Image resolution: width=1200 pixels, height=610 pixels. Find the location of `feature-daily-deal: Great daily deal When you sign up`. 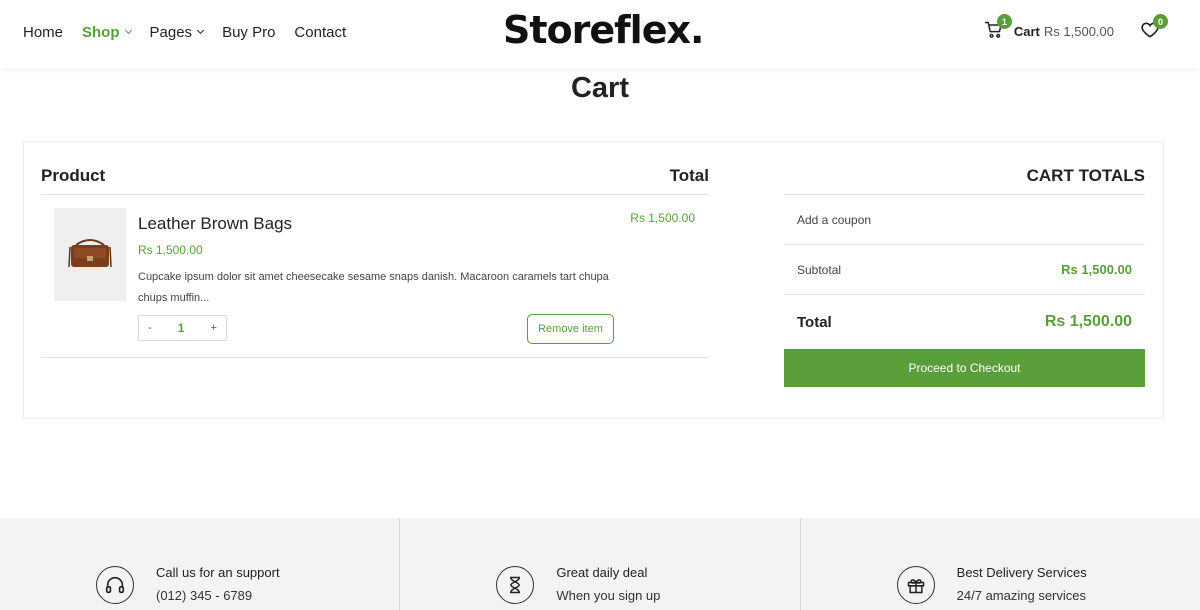

feature-daily-deal: Great daily deal When you sign up is located at coordinates (600, 564).